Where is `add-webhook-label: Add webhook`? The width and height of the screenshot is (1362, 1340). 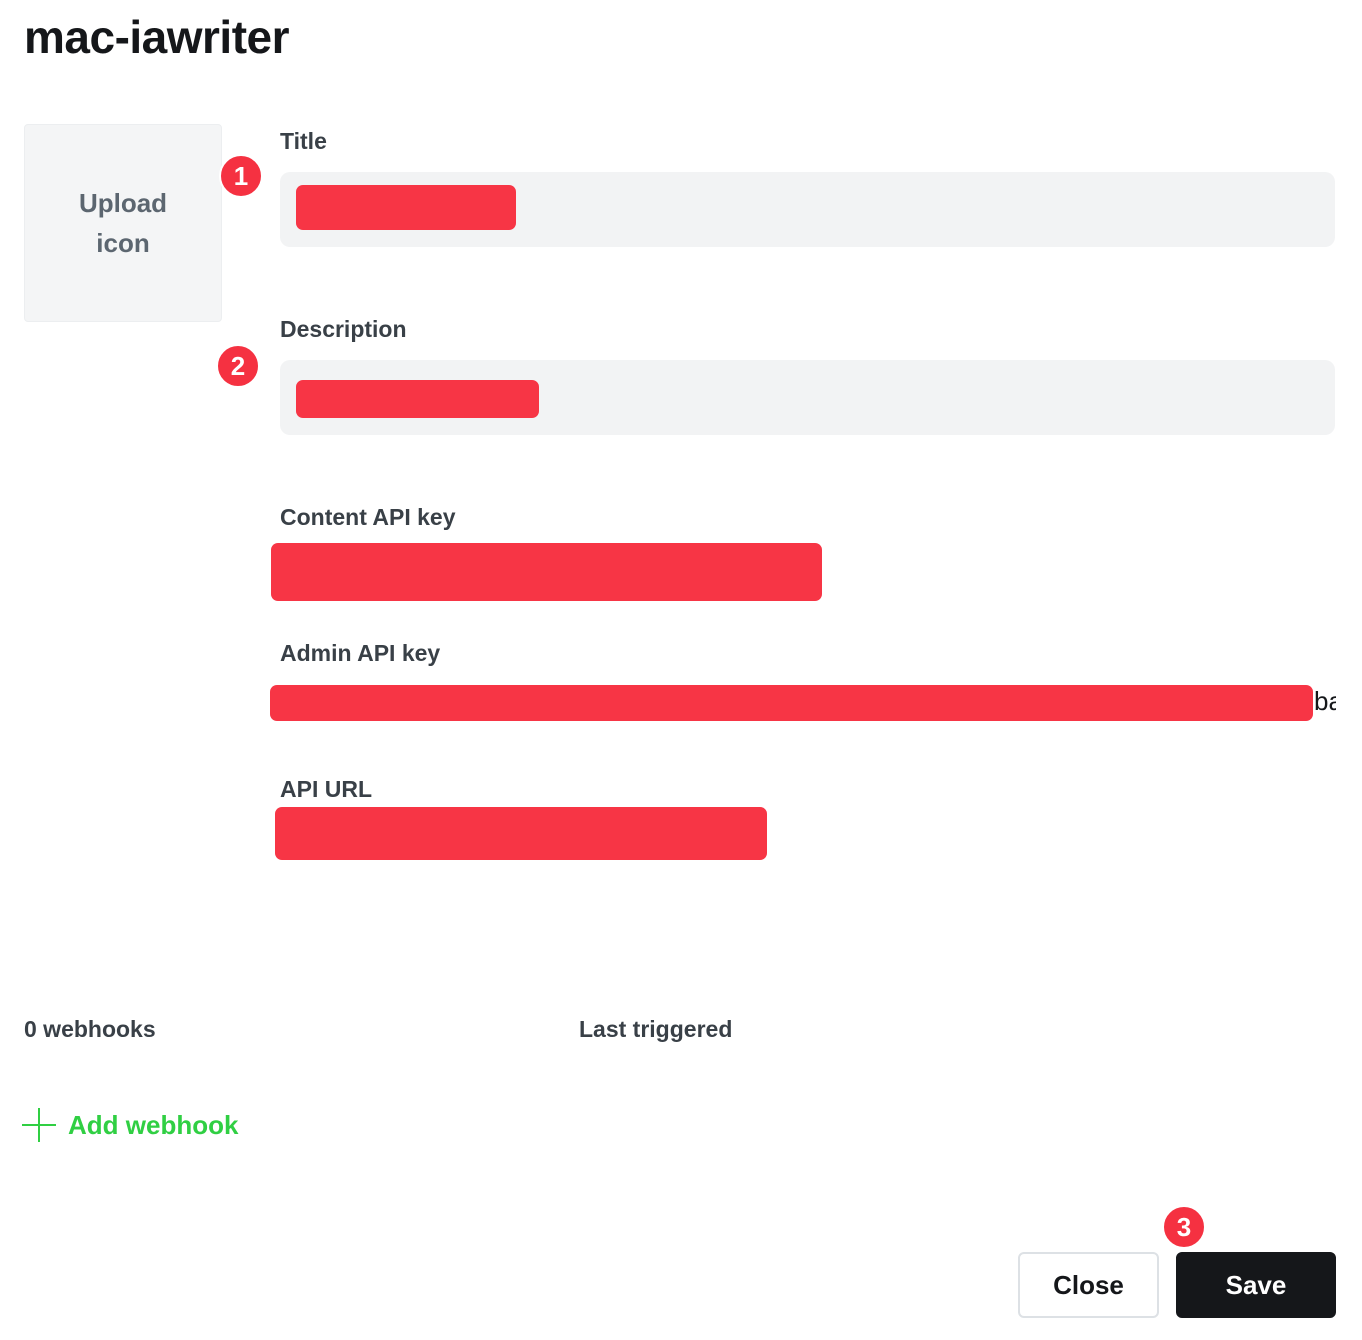 add-webhook-label: Add webhook is located at coordinates (153, 1124).